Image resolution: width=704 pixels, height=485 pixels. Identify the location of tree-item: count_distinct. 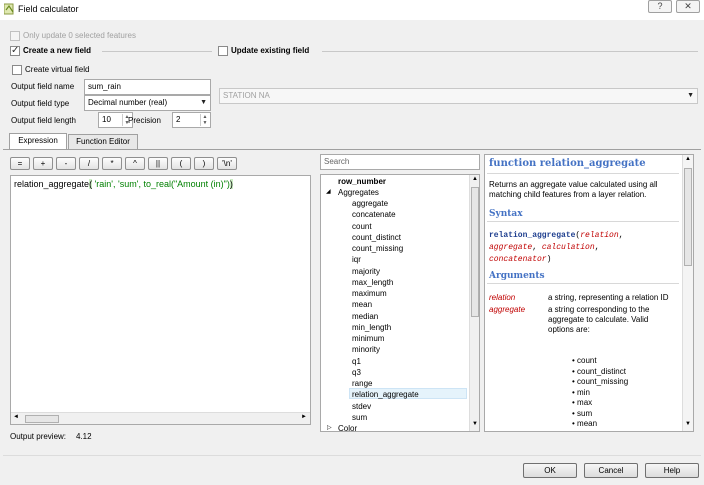
(376, 237).